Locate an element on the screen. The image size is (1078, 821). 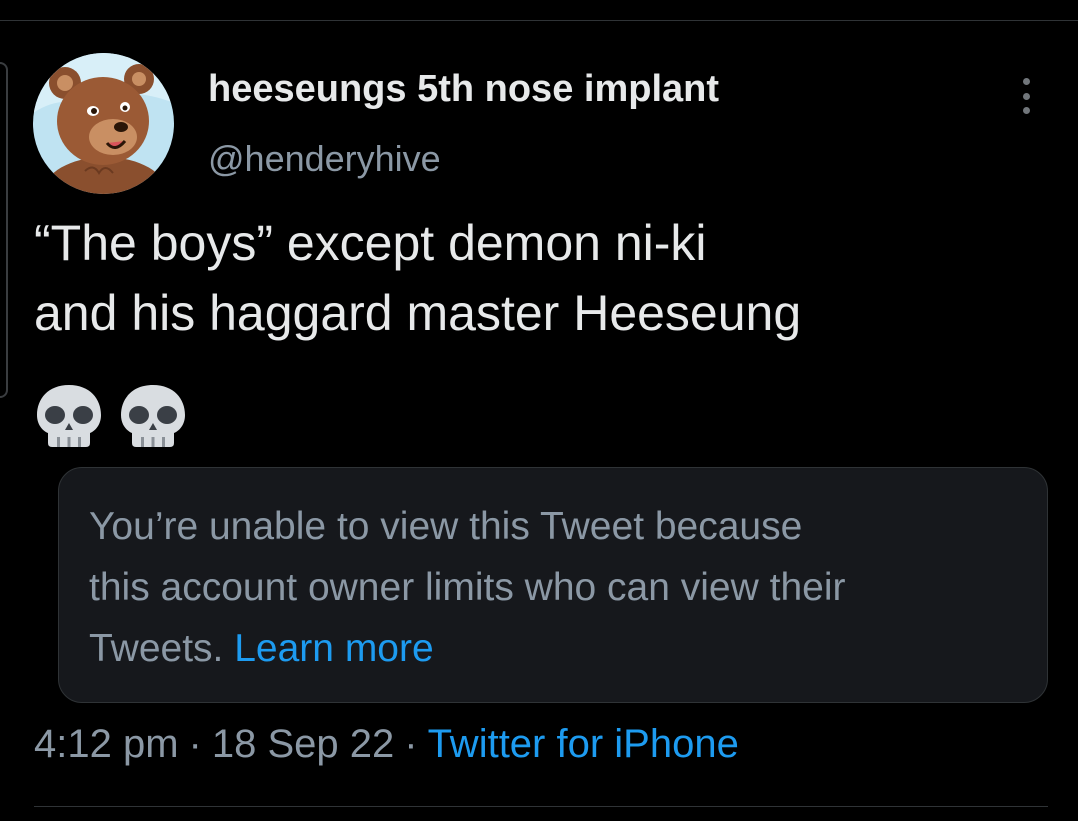
bear-avatar-icon is located at coordinates (103, 123).